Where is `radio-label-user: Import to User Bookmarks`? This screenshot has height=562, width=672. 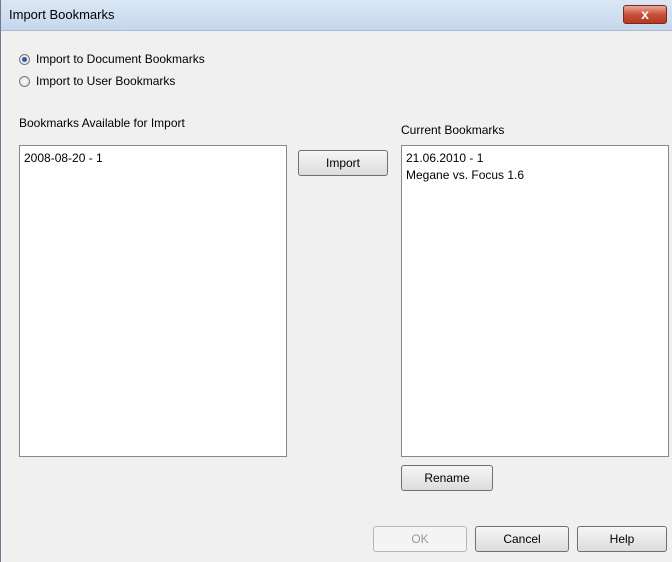 radio-label-user: Import to User Bookmarks is located at coordinates (106, 81).